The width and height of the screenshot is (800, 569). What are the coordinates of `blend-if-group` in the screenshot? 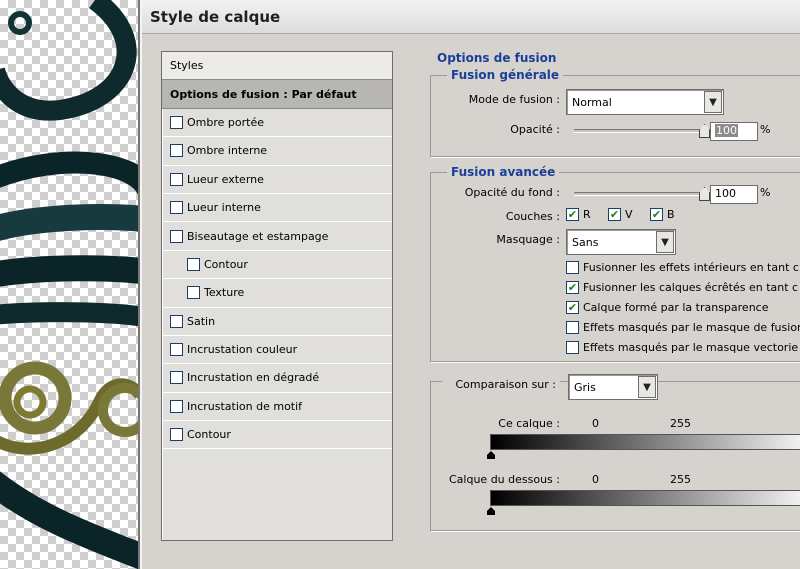 It's located at (615, 456).